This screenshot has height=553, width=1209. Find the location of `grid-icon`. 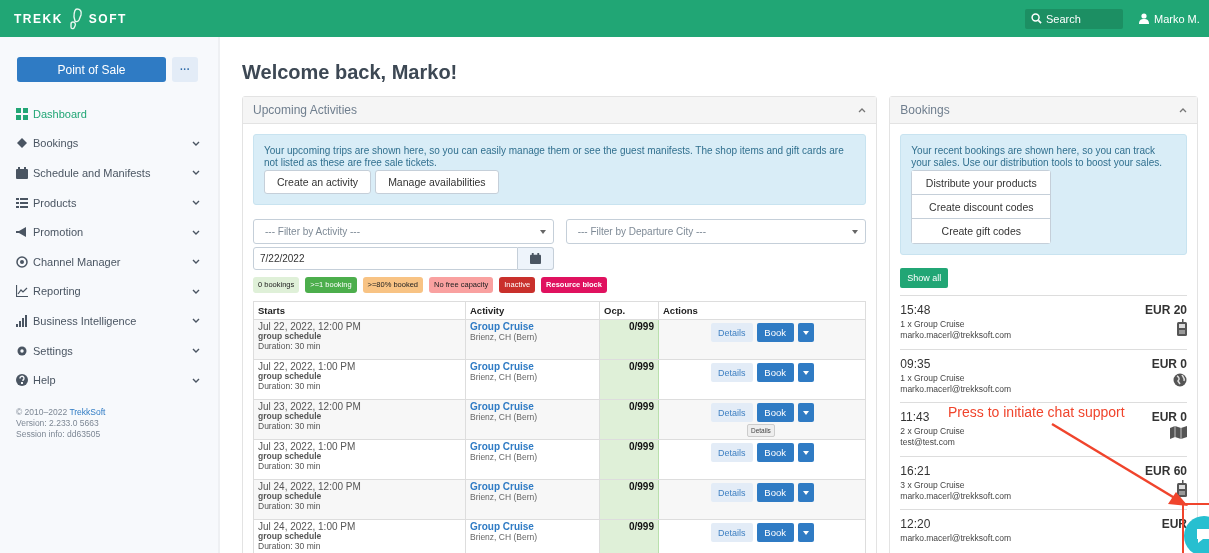

grid-icon is located at coordinates (22, 113).